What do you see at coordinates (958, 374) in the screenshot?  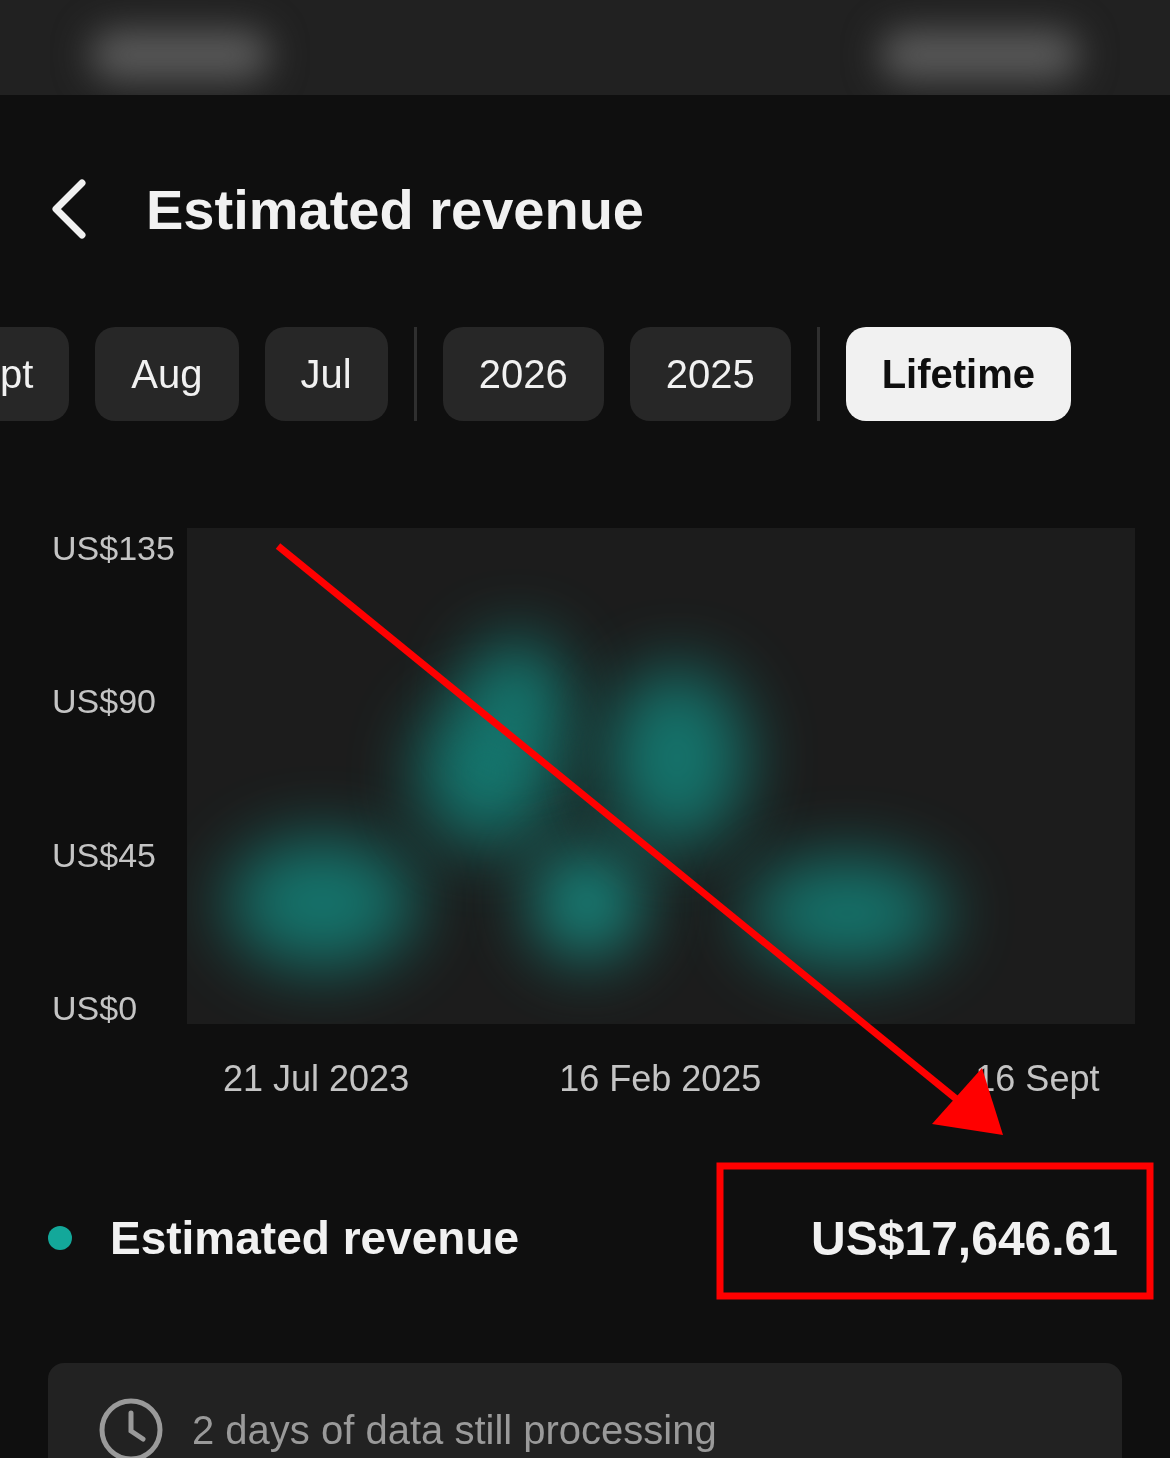 I see `filter-chip: Lifetime` at bounding box center [958, 374].